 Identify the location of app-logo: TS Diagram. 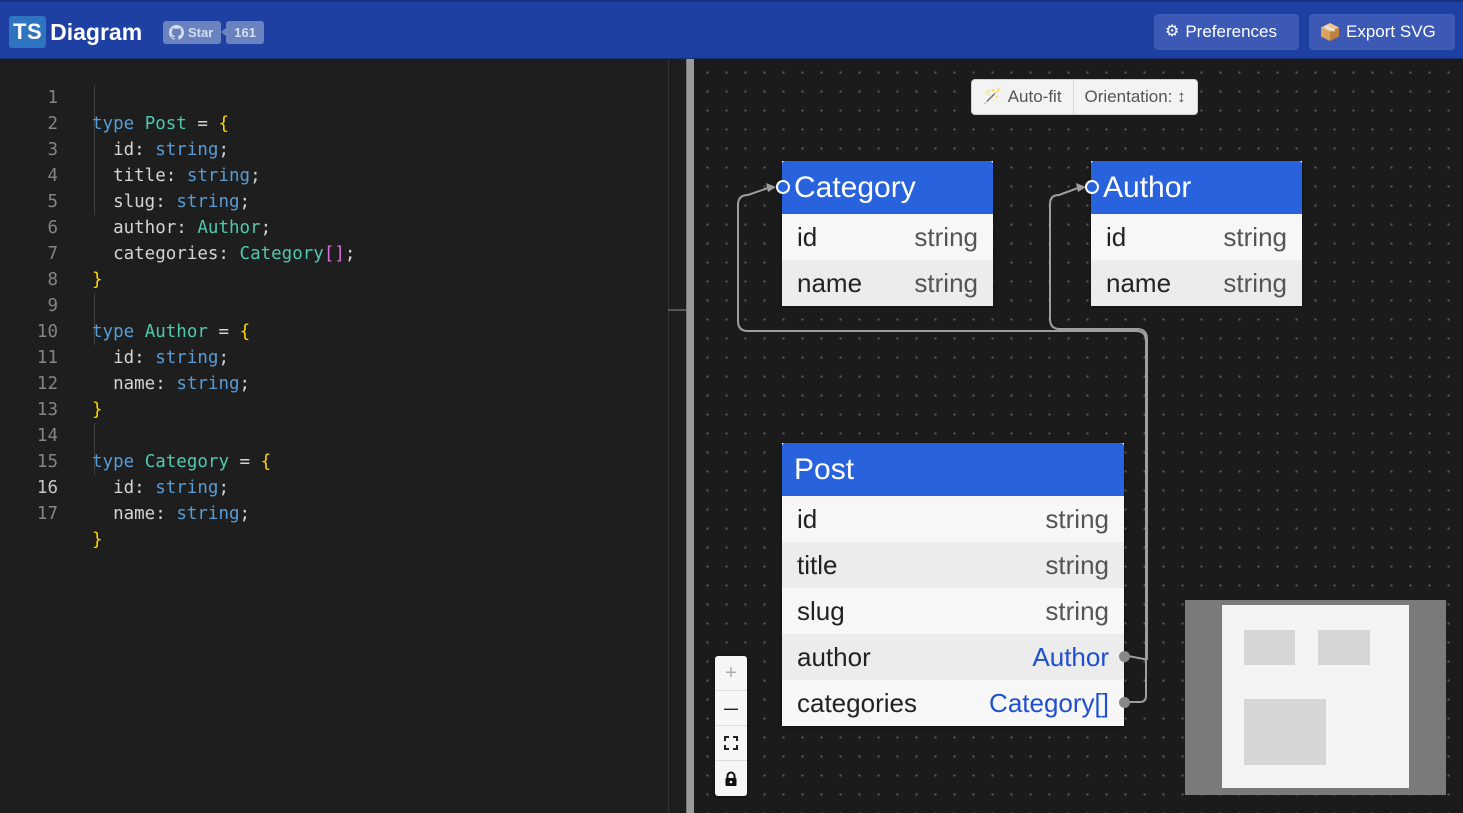
(75, 32).